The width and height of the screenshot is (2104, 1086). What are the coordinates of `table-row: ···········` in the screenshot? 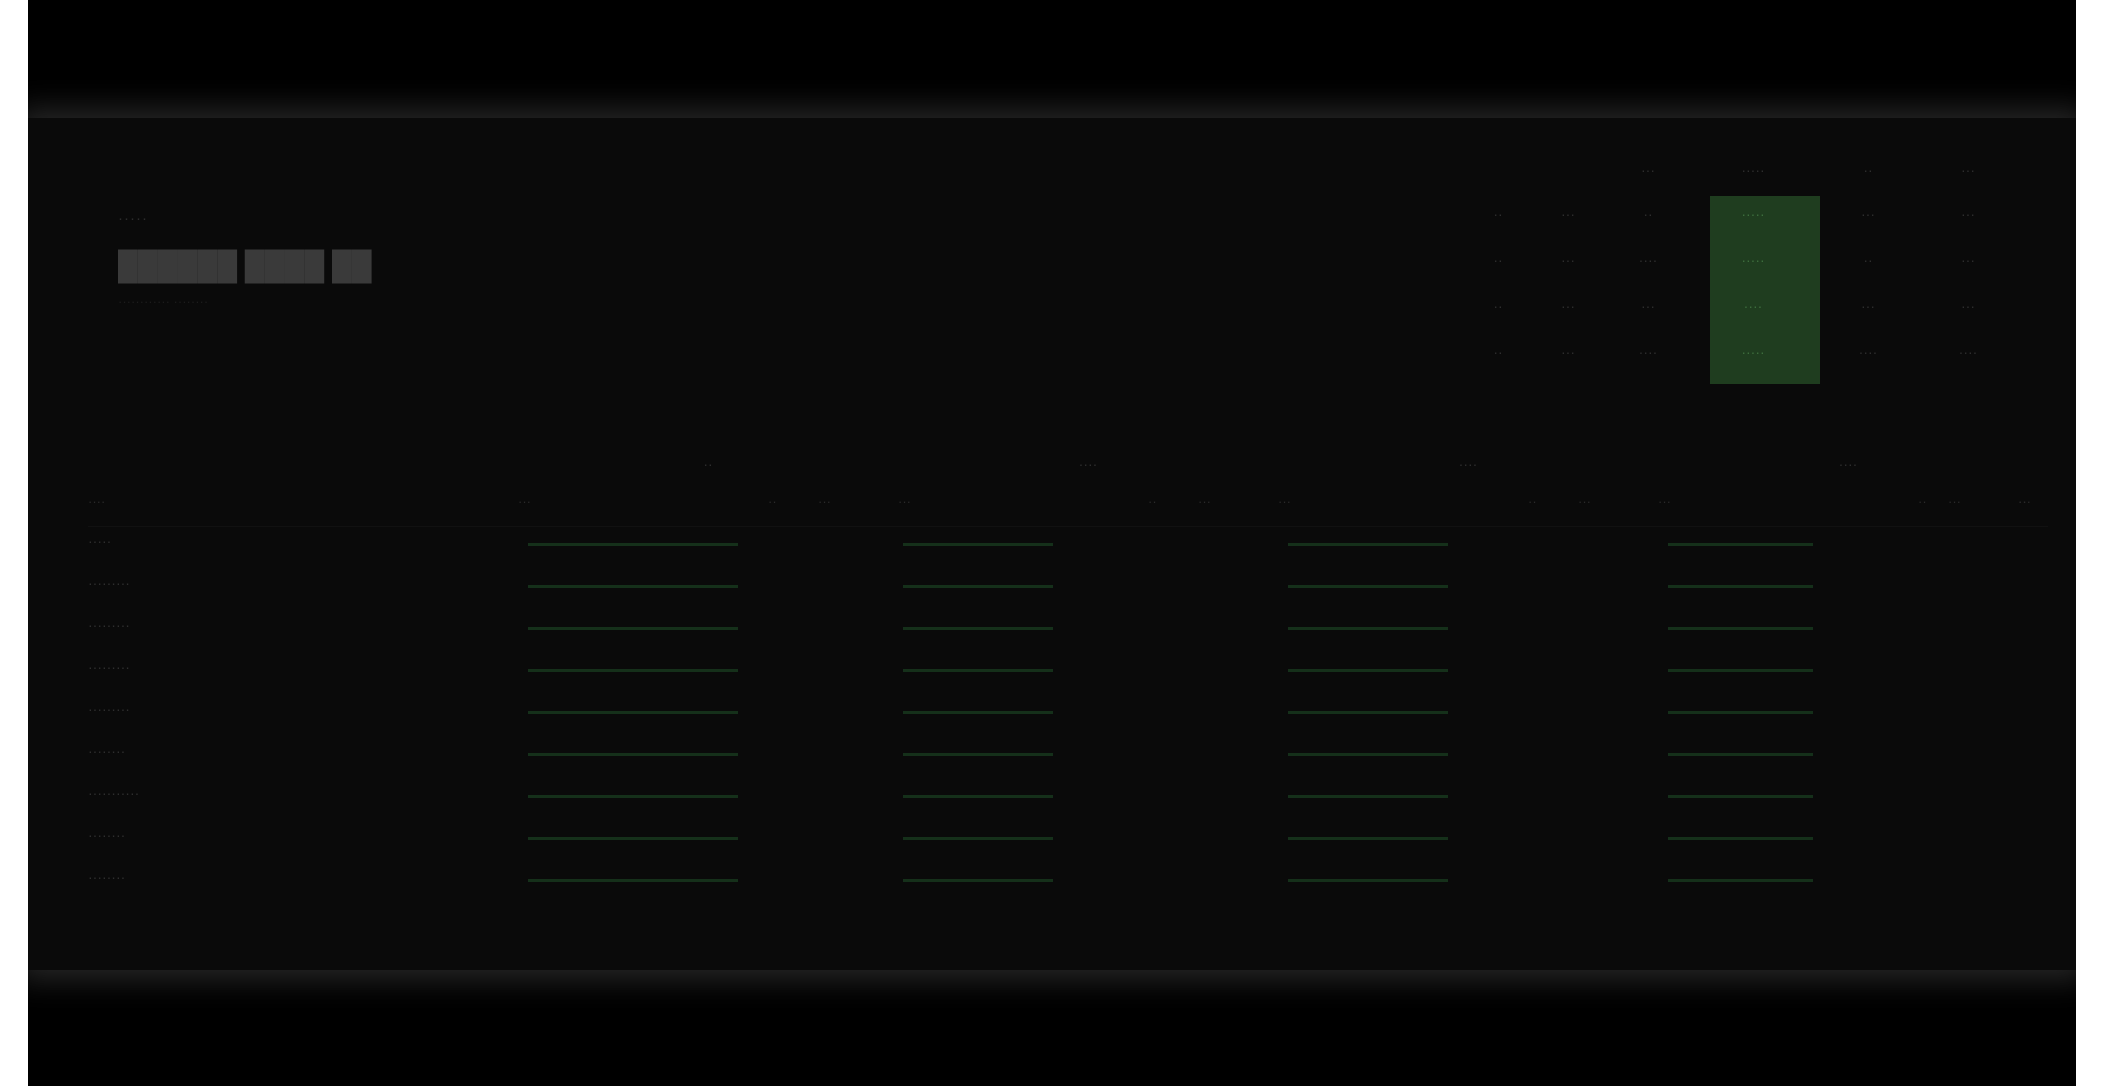 It's located at (1068, 795).